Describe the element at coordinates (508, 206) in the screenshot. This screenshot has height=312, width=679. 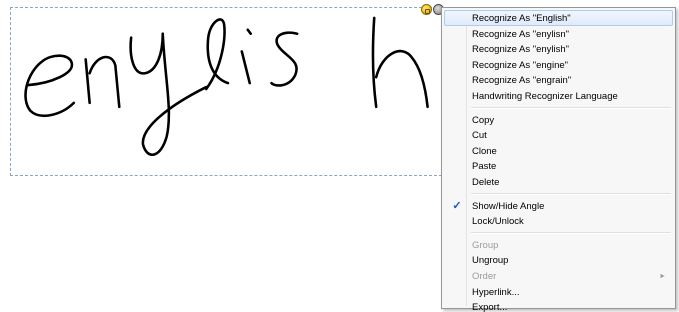
I see `menu-item-label: Show/Hide Angle` at that location.